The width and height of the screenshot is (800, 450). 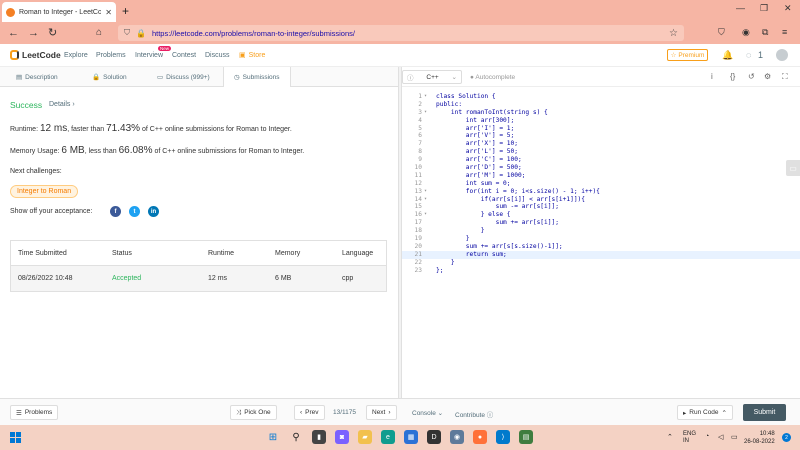 I want to click on dell-icon: D, so click(x=434, y=437).